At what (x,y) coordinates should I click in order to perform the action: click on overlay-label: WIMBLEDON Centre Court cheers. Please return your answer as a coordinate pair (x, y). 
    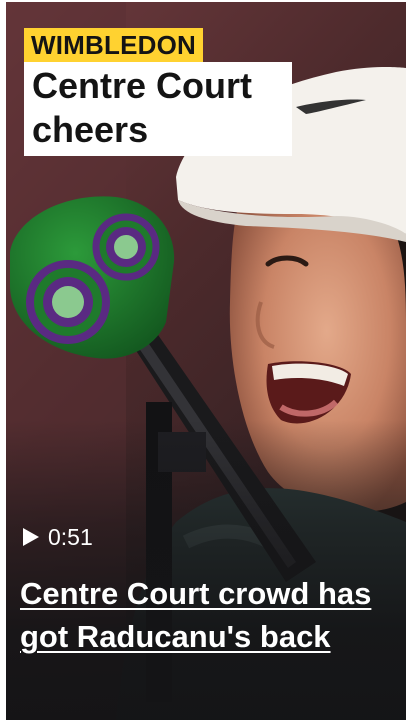
    Looking at the image, I should click on (158, 92).